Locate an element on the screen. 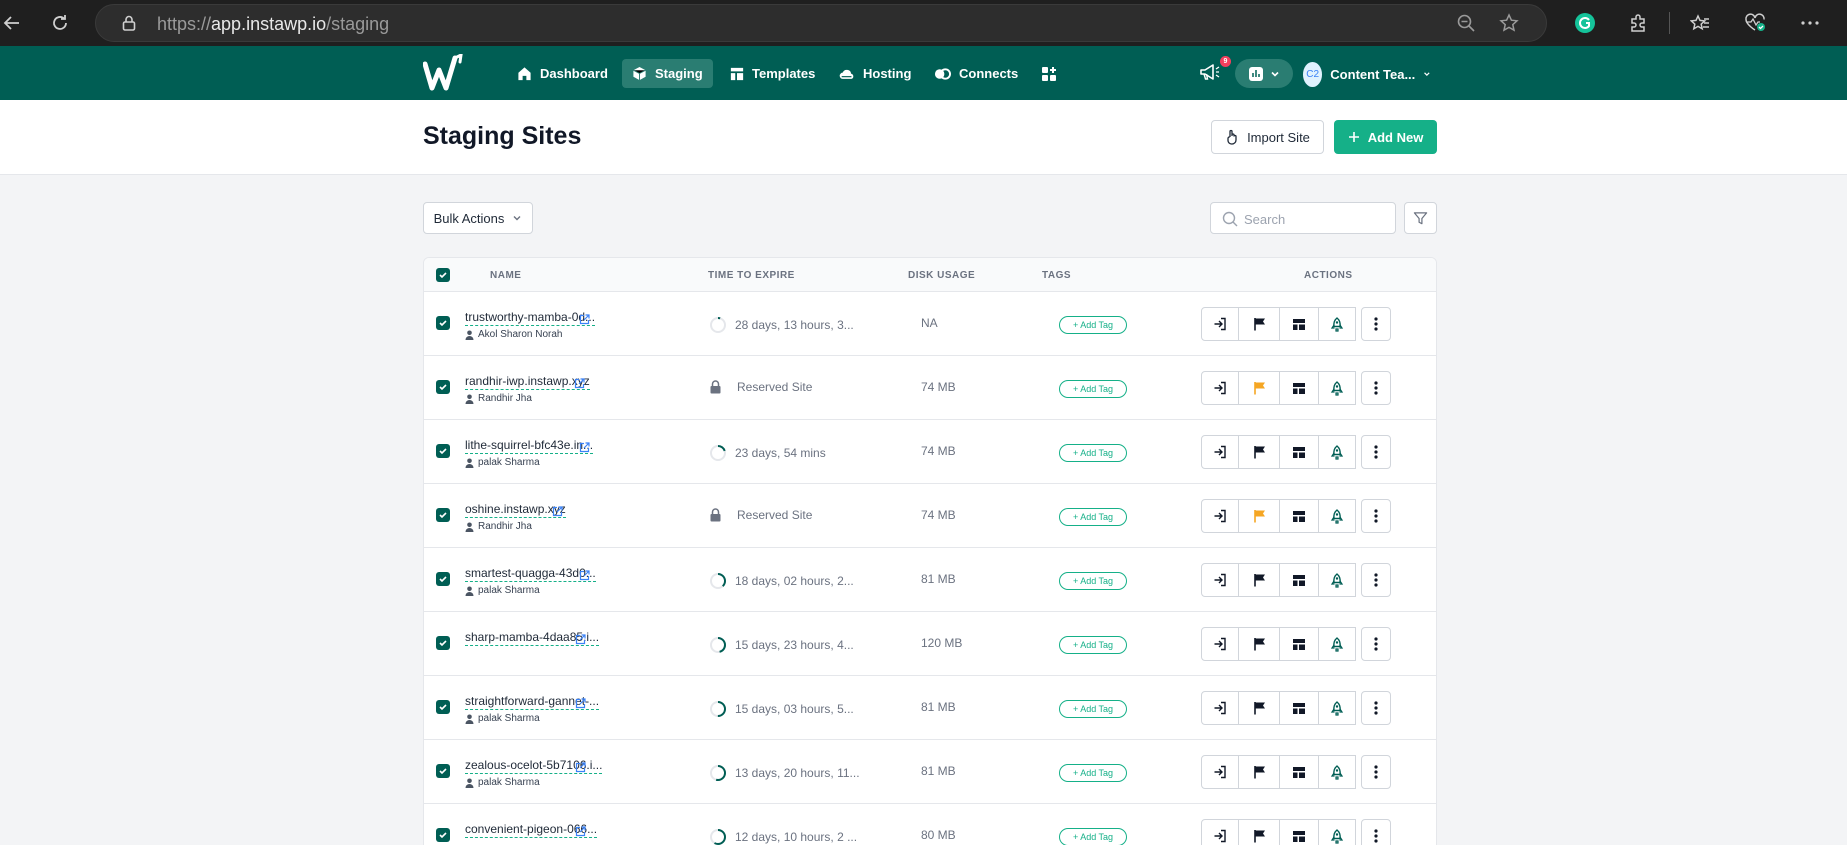 This screenshot has height=845, width=1847. column-header-disk: DISK USAGE is located at coordinates (941, 275).